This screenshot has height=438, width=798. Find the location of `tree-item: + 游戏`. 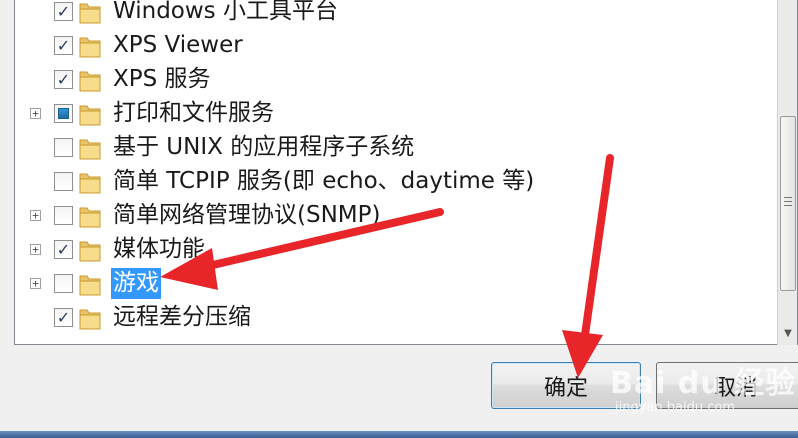

tree-item: + 游戏 is located at coordinates (385, 284).